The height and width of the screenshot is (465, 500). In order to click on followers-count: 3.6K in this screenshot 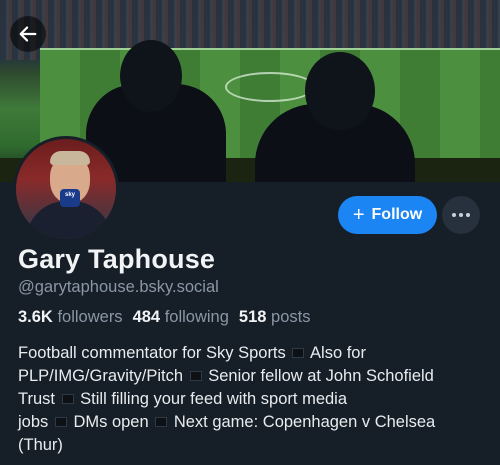, I will do `click(35, 317)`.